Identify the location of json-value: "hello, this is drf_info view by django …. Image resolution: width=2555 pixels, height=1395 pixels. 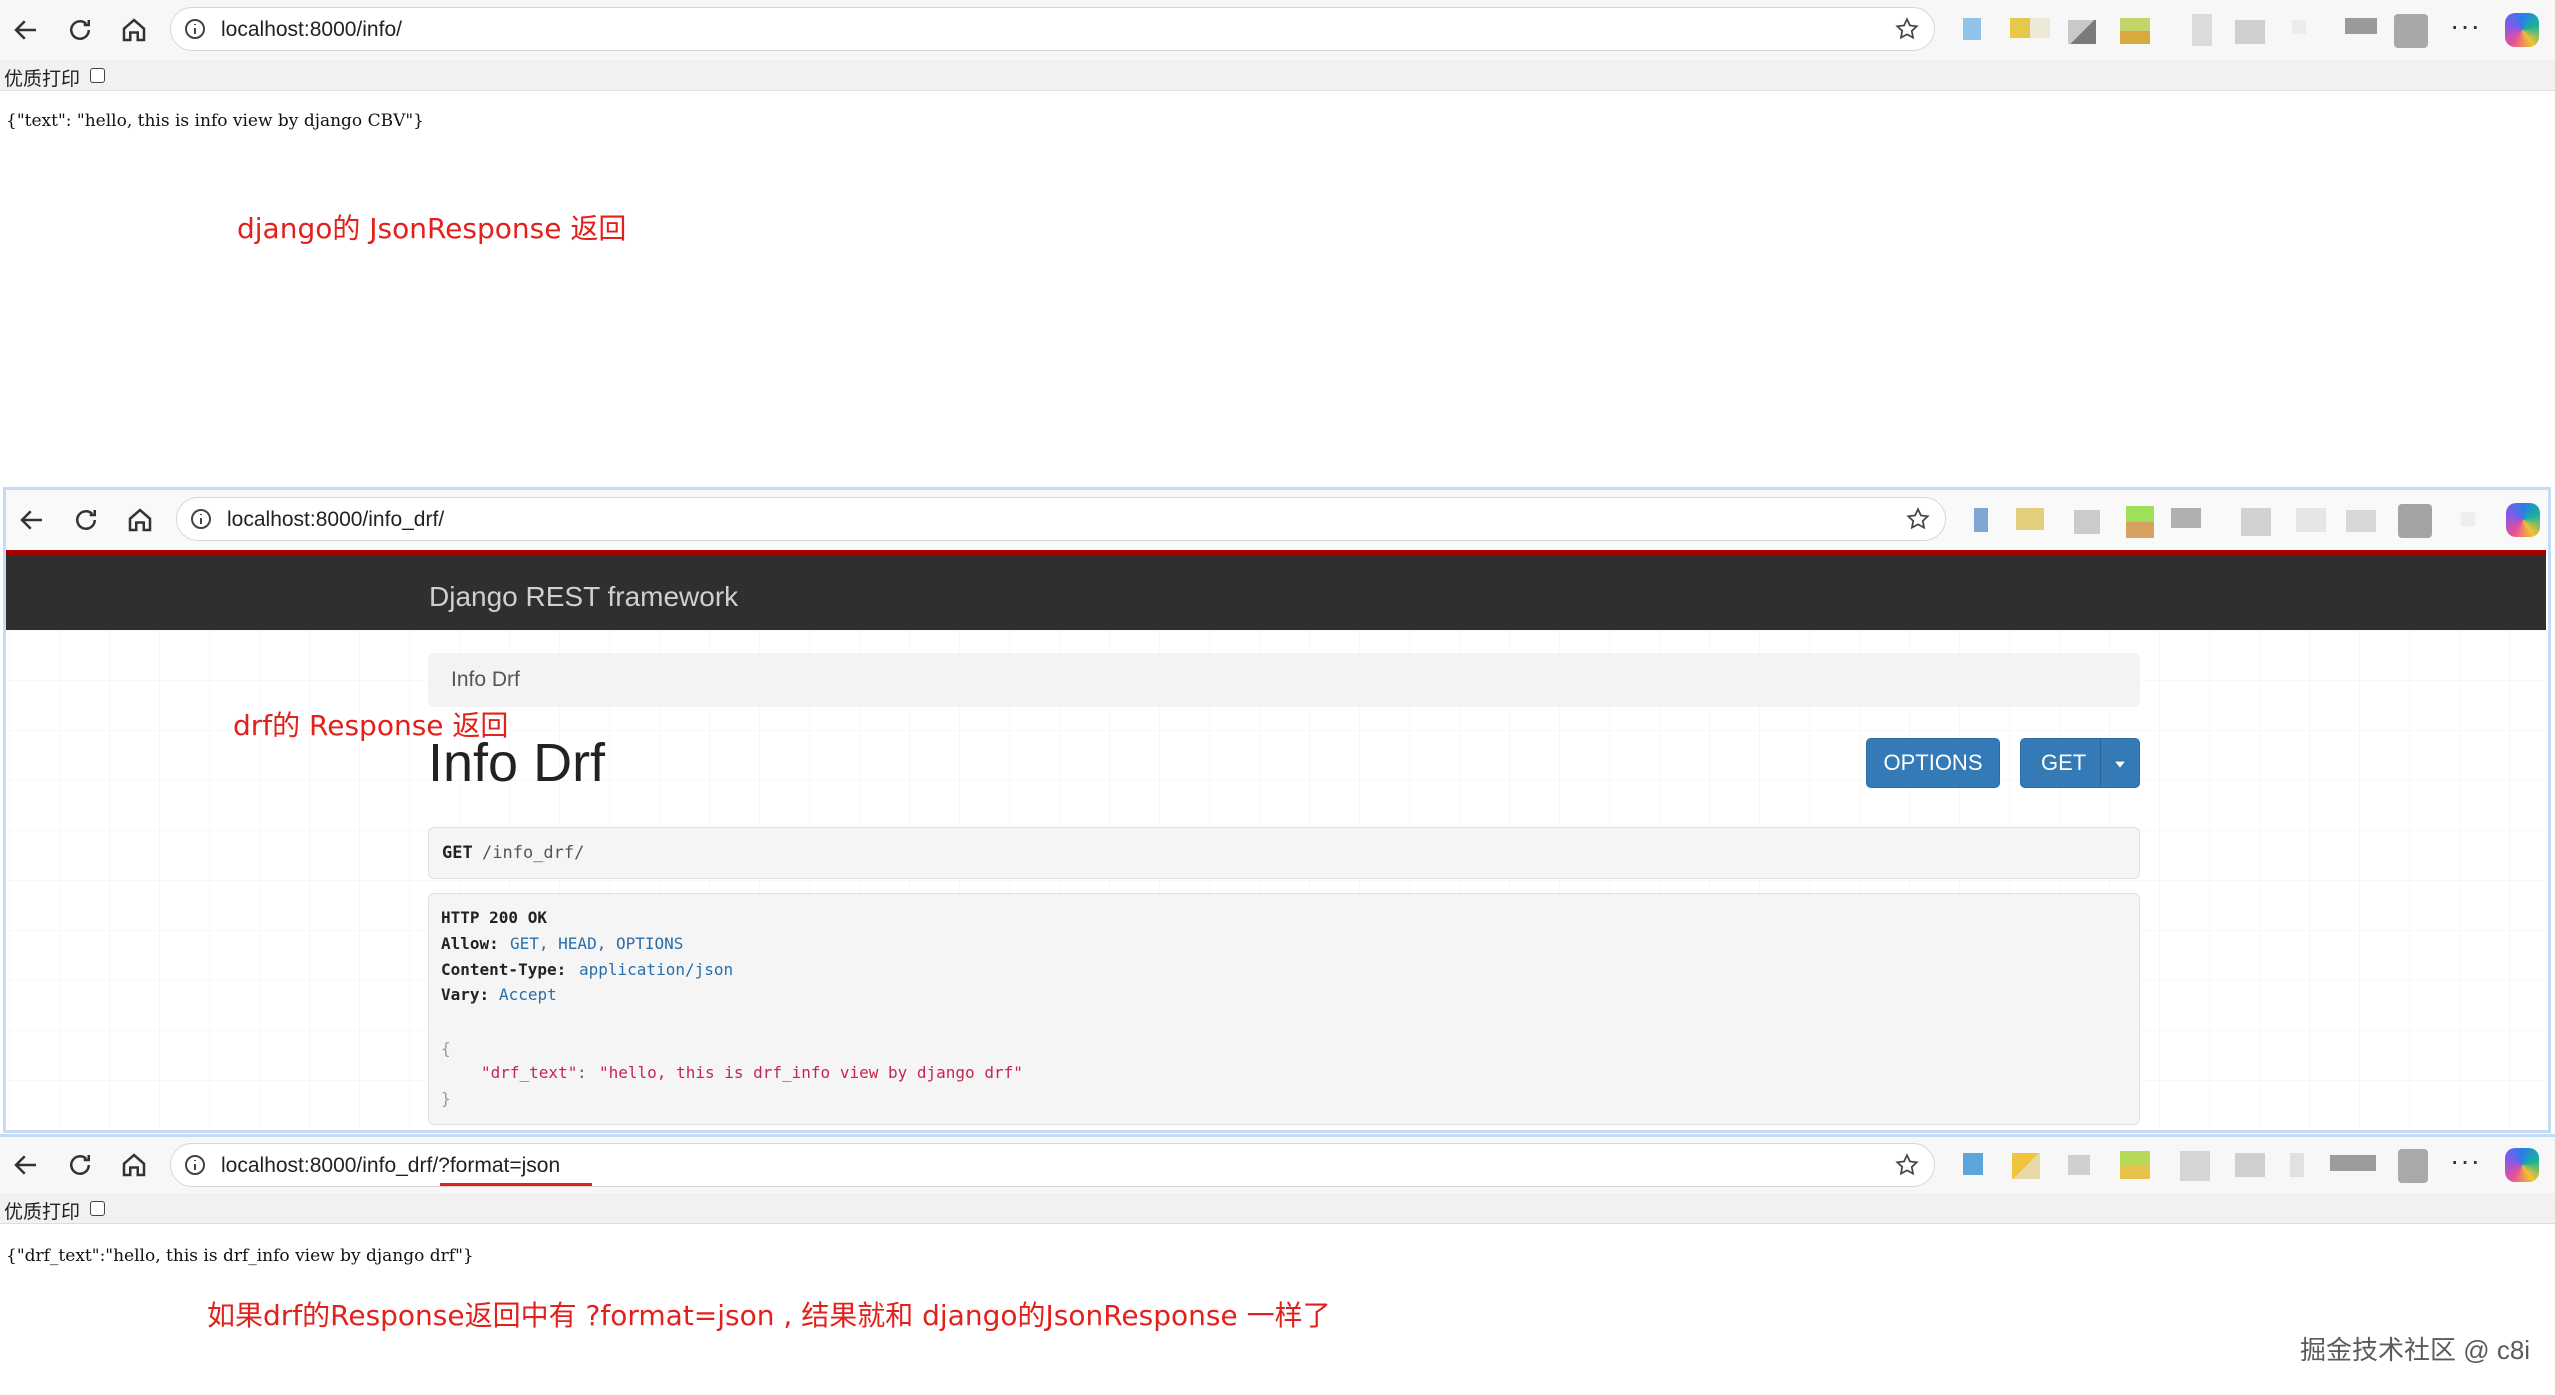
(811, 1072).